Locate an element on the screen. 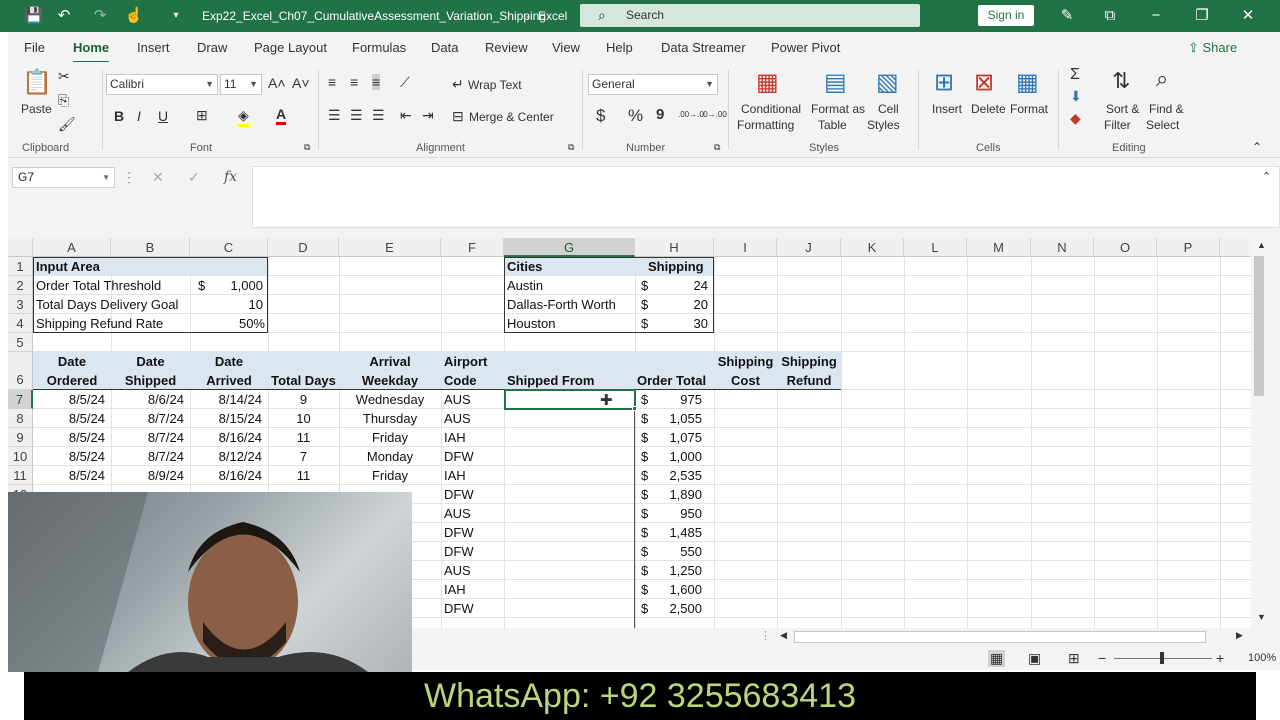  order-total-cell: 550 is located at coordinates (683, 551).